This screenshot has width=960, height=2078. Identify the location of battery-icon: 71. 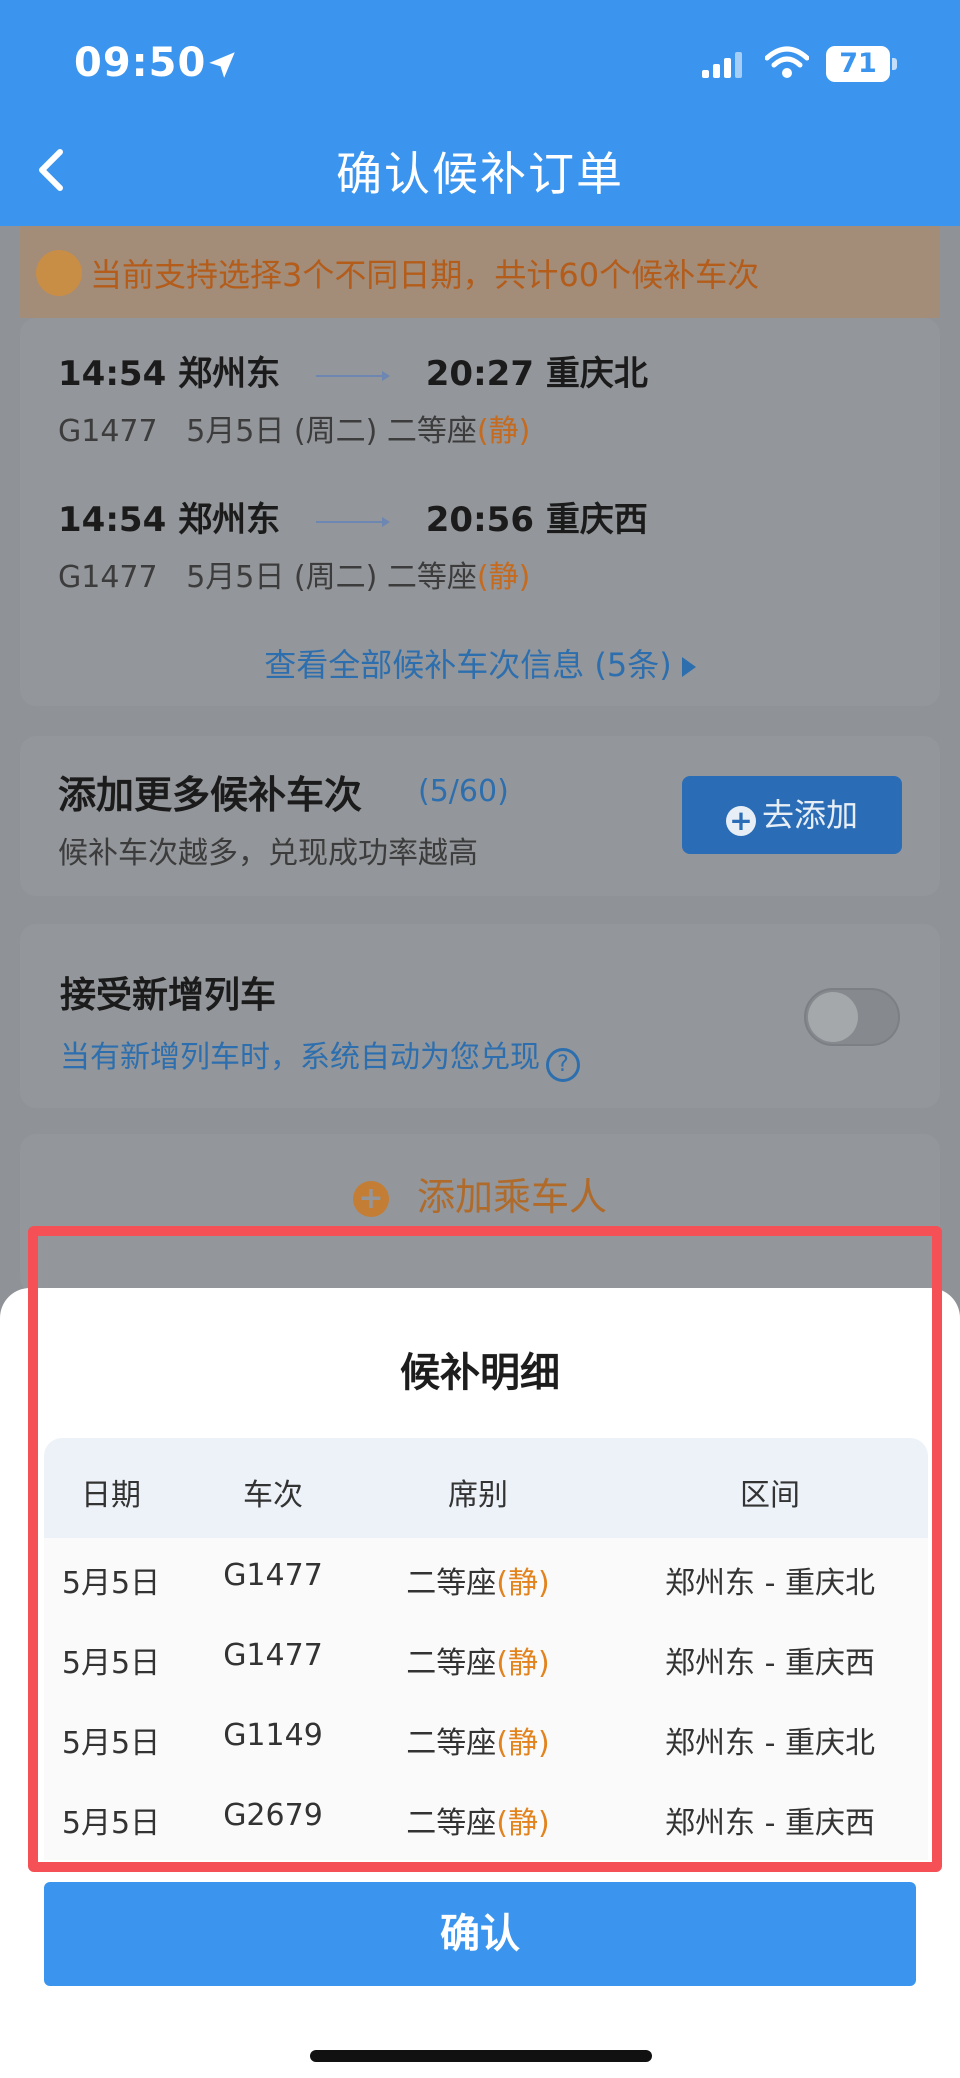
(862, 64).